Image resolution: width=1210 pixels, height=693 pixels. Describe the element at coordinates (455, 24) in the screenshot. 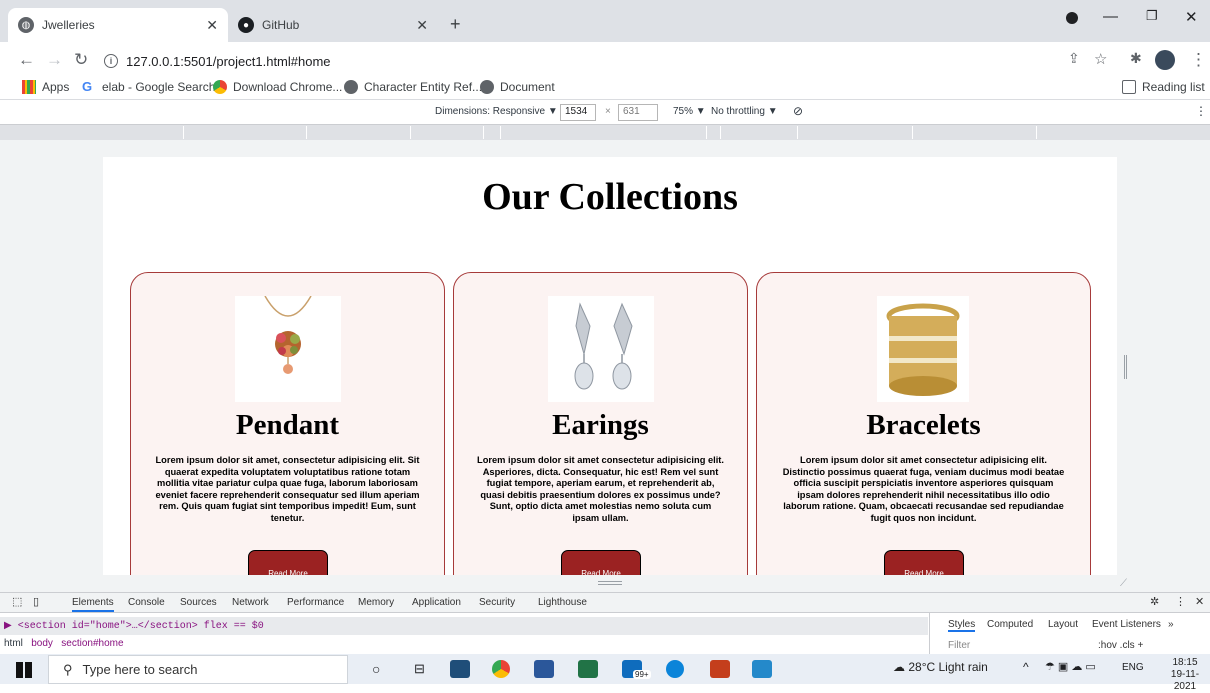

I see `new-tab-button: +` at that location.